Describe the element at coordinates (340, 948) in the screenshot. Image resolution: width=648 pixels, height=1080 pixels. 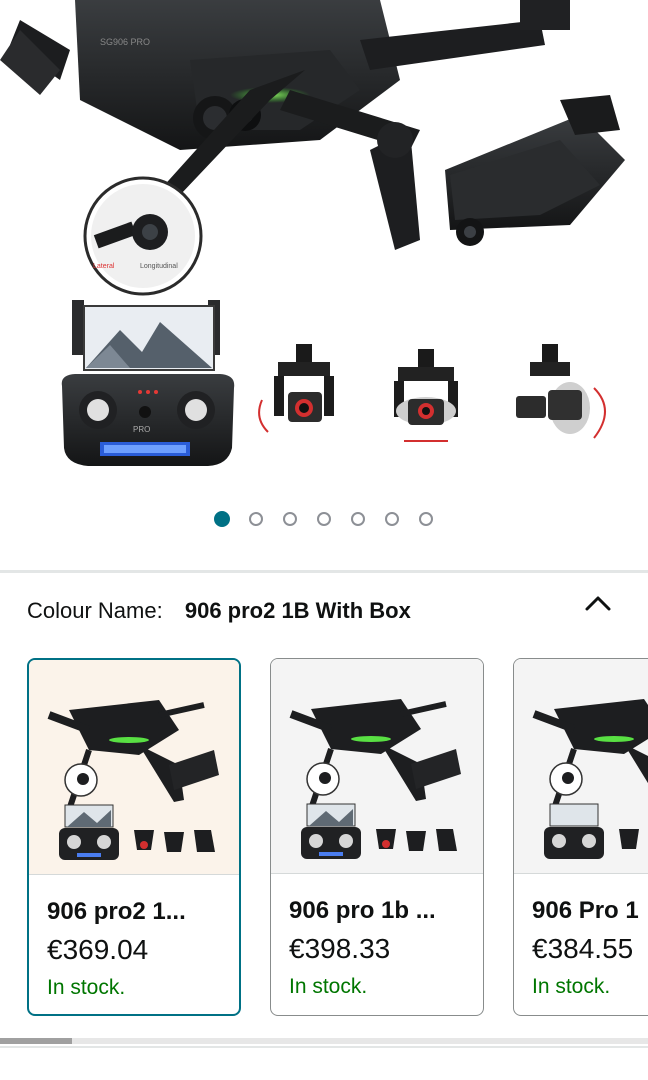
I see `option-price: €398.33` at that location.